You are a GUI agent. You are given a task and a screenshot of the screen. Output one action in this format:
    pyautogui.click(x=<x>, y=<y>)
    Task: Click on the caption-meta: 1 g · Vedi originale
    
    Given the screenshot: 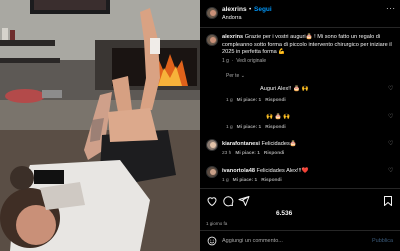 What is the action you would take?
    pyautogui.click(x=244, y=61)
    